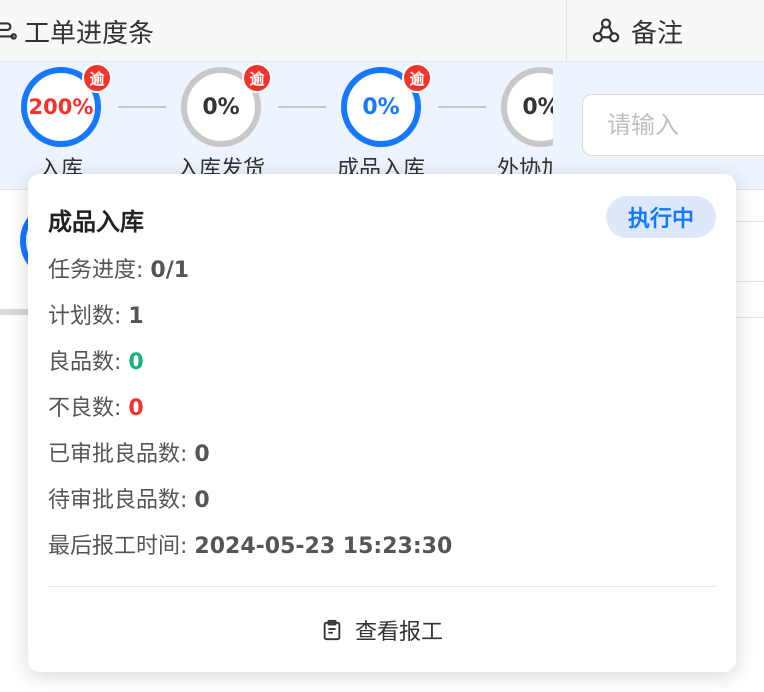 This screenshot has width=764, height=692. I want to click on info-label: 计划数:, so click(85, 316).